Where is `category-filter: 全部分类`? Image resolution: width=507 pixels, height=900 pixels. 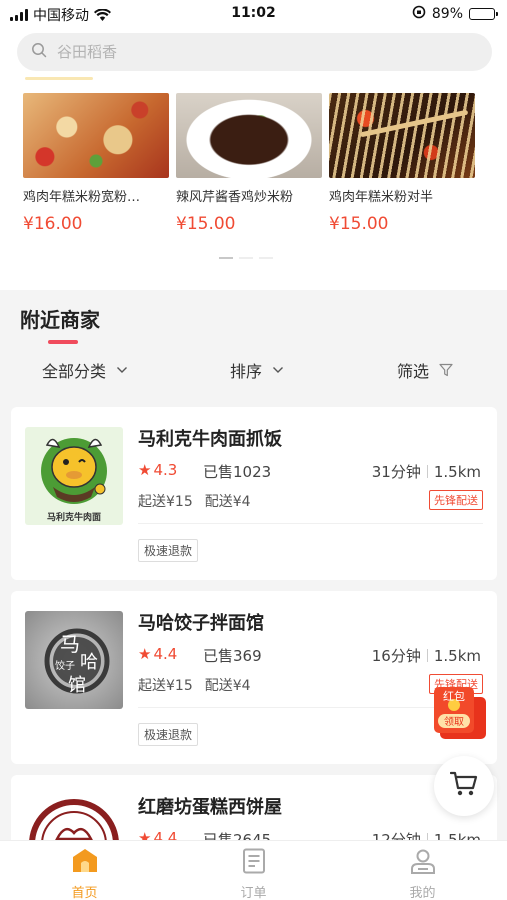
category-filter: 全部分类 is located at coordinates (85, 370).